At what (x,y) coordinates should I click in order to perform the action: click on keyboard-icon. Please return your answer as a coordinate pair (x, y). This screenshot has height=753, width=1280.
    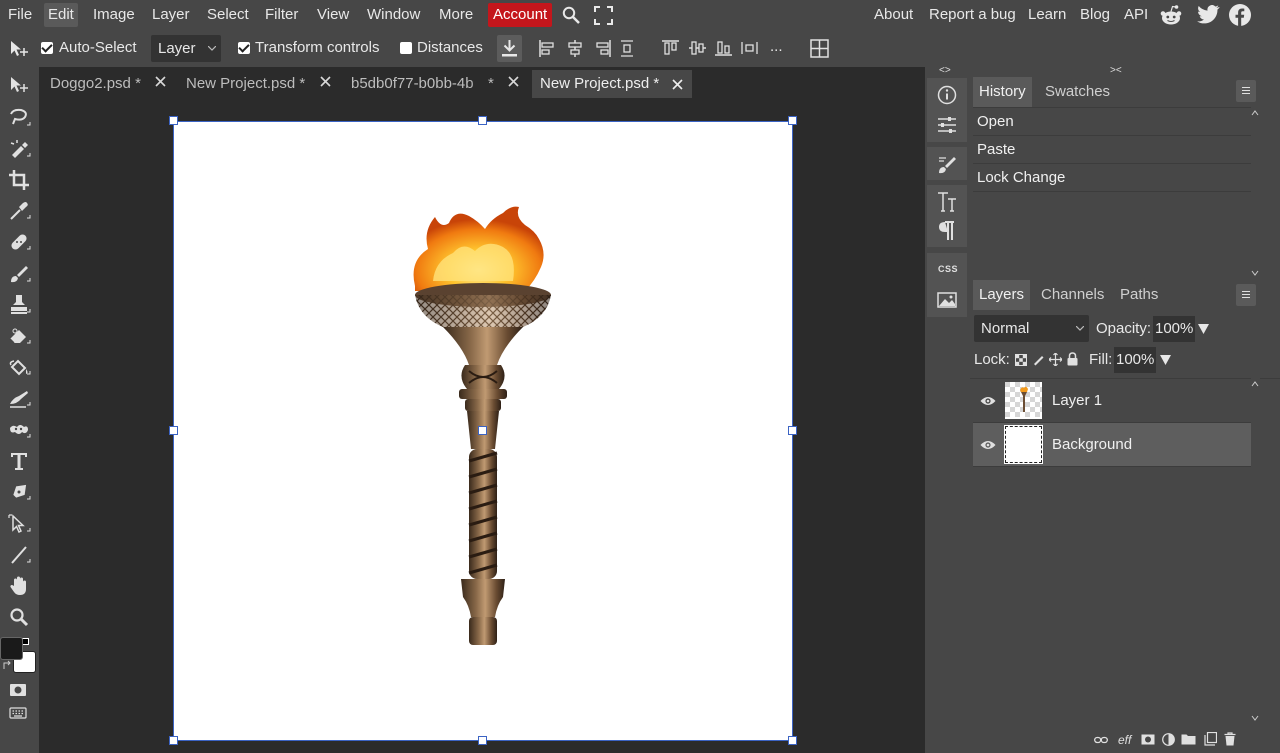
    Looking at the image, I should click on (18, 713).